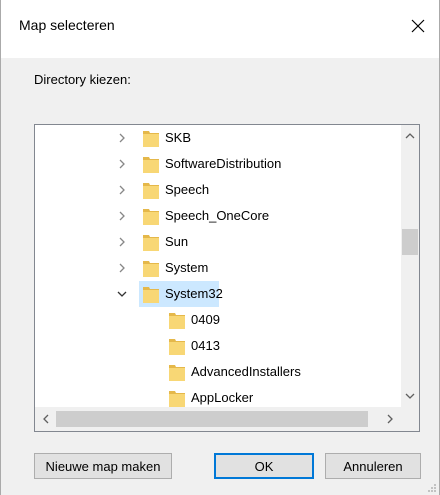 This screenshot has height=495, width=440. Describe the element at coordinates (82, 79) in the screenshot. I see `directory-prompt: Directory kiezen:` at that location.